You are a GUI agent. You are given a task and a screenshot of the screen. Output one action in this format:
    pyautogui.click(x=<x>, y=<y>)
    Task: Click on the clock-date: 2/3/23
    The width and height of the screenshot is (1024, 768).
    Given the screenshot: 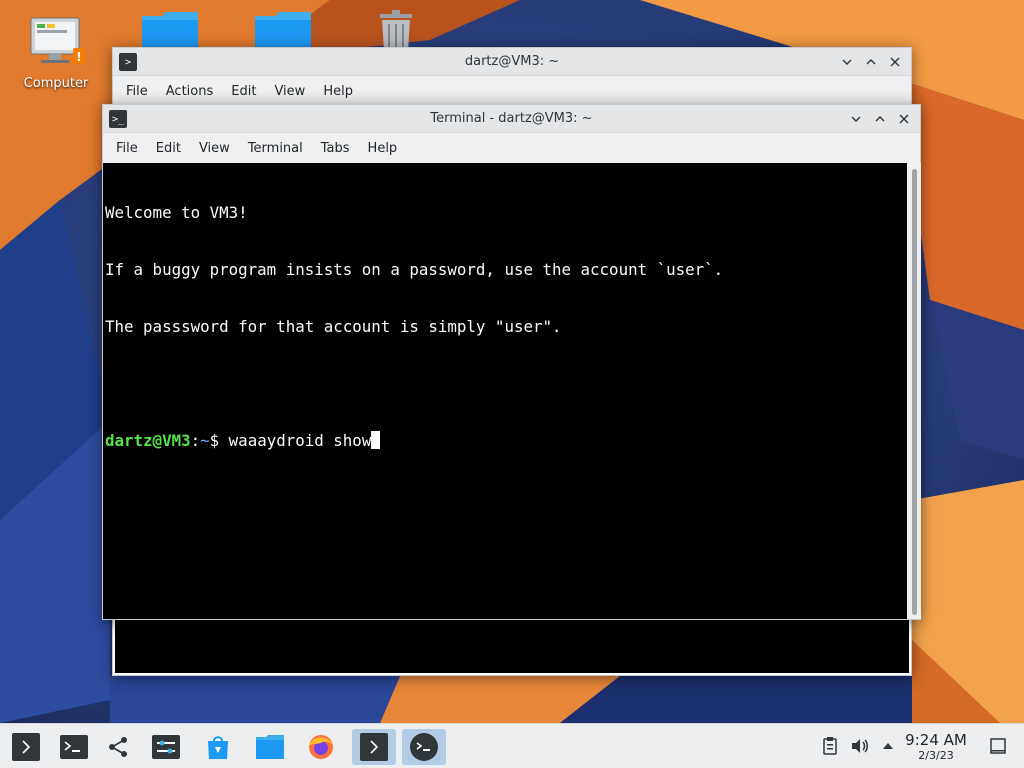 What is the action you would take?
    pyautogui.click(x=936, y=755)
    